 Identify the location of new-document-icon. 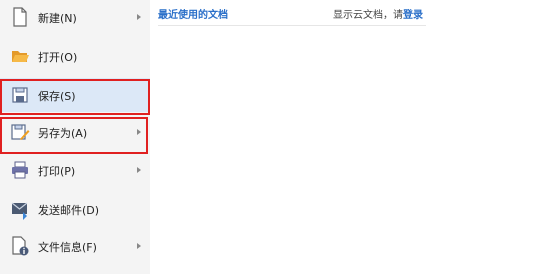
(20, 17).